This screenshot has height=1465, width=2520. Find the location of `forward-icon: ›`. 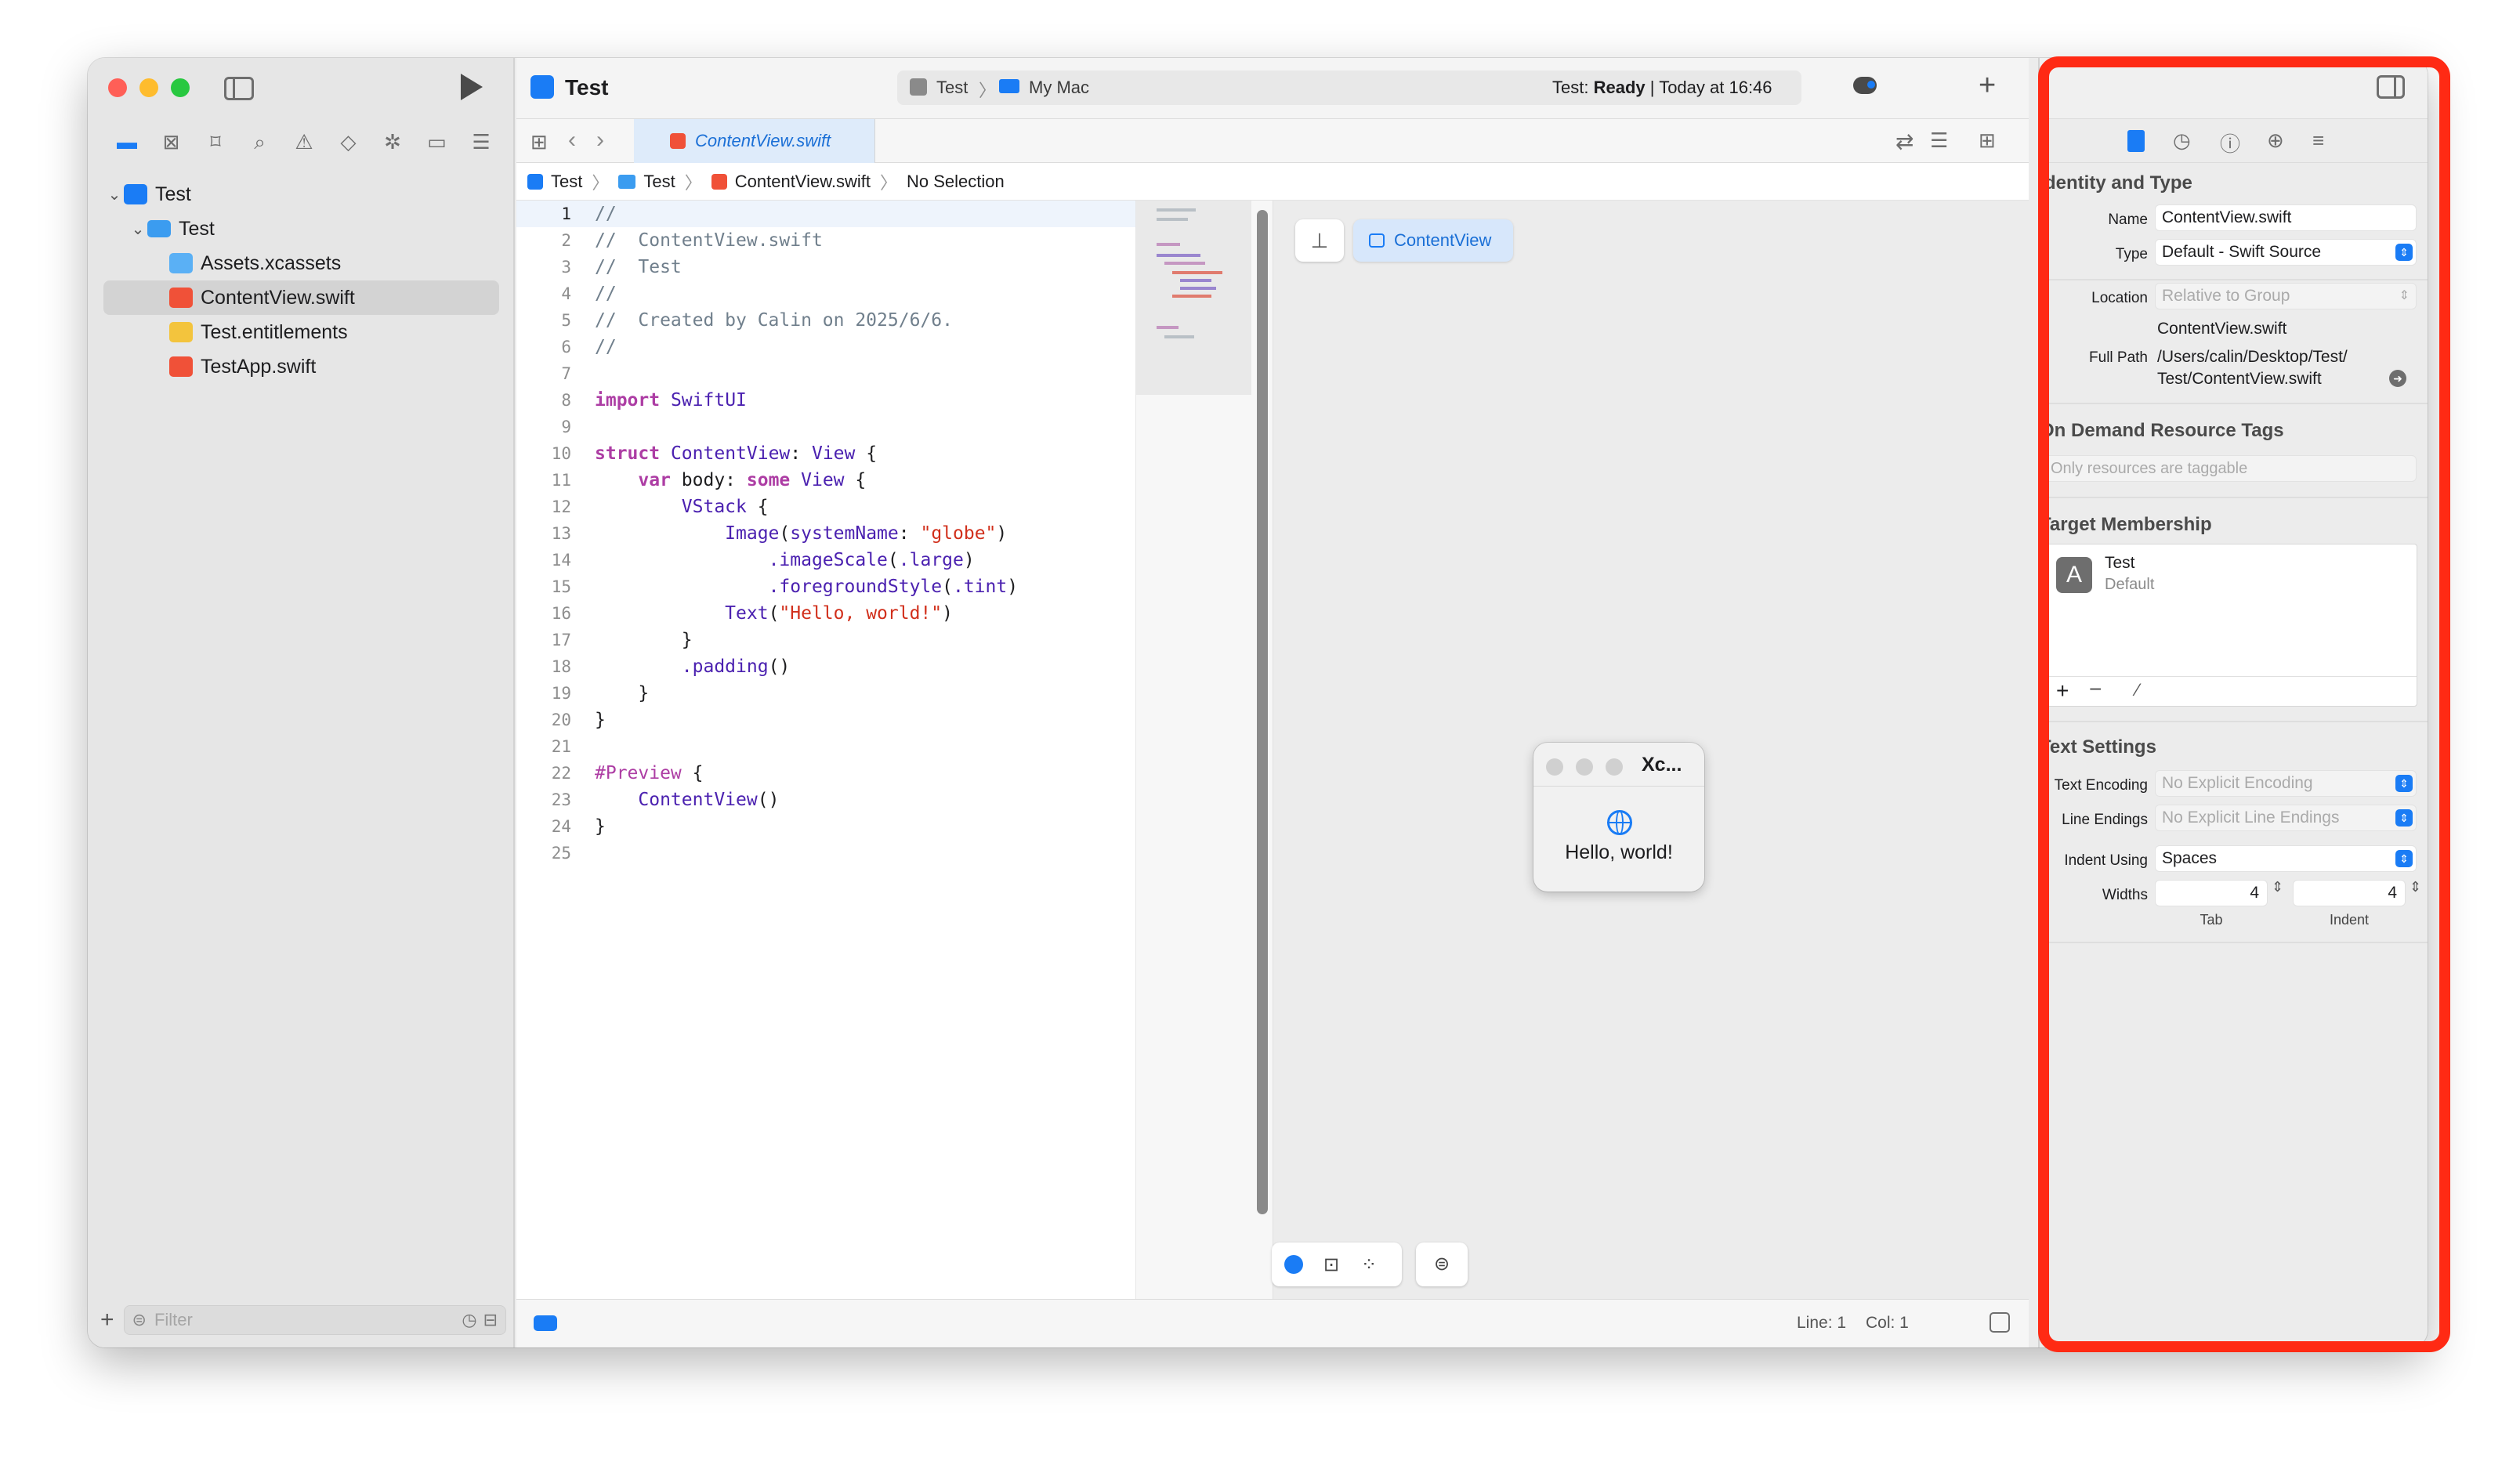

forward-icon: › is located at coordinates (600, 140).